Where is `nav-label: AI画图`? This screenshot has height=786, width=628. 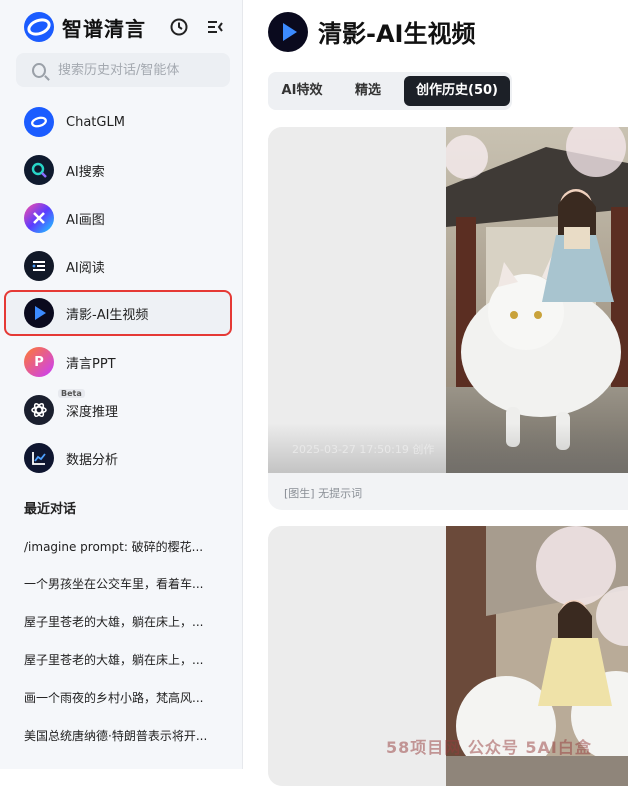 nav-label: AI画图 is located at coordinates (85, 220).